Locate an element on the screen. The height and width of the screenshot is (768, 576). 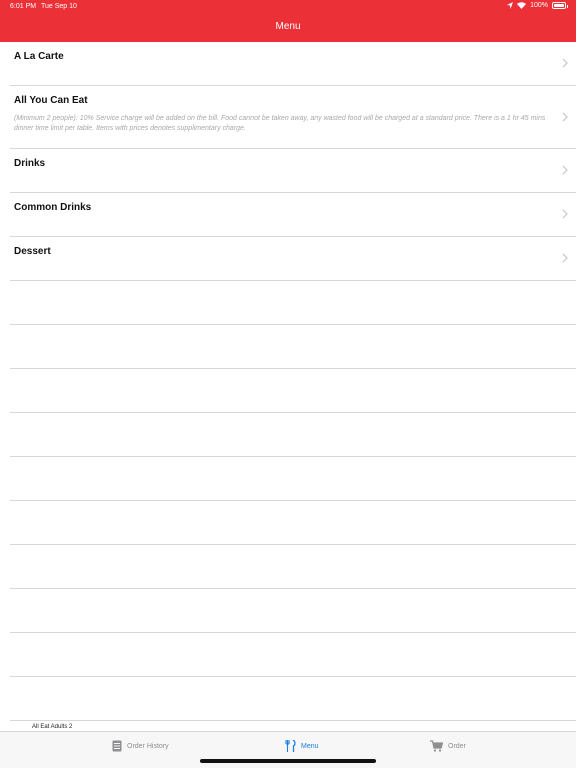
cart-icon is located at coordinates (436, 746).